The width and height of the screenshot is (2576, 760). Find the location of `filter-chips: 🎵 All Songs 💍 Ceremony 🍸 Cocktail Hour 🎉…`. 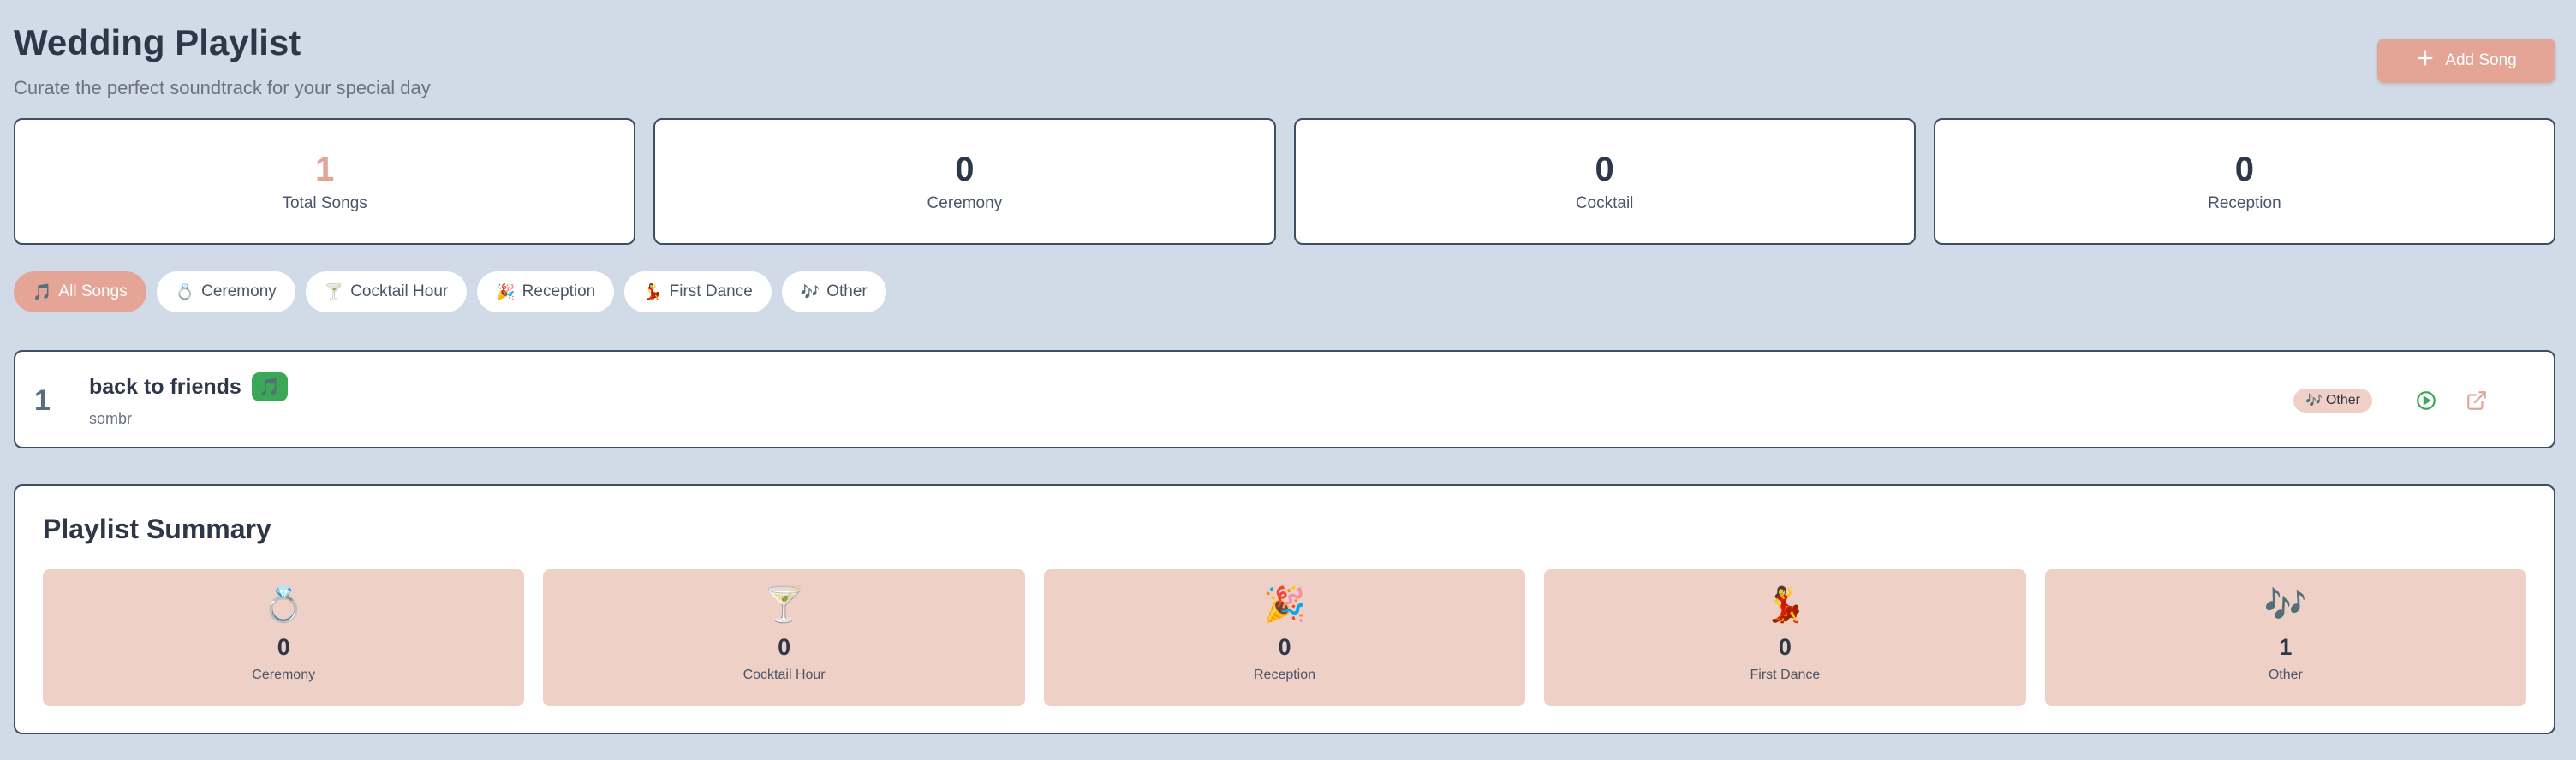

filter-chips: 🎵 All Songs 💍 Ceremony 🍸 Cocktail Hour 🎉… is located at coordinates (450, 292).